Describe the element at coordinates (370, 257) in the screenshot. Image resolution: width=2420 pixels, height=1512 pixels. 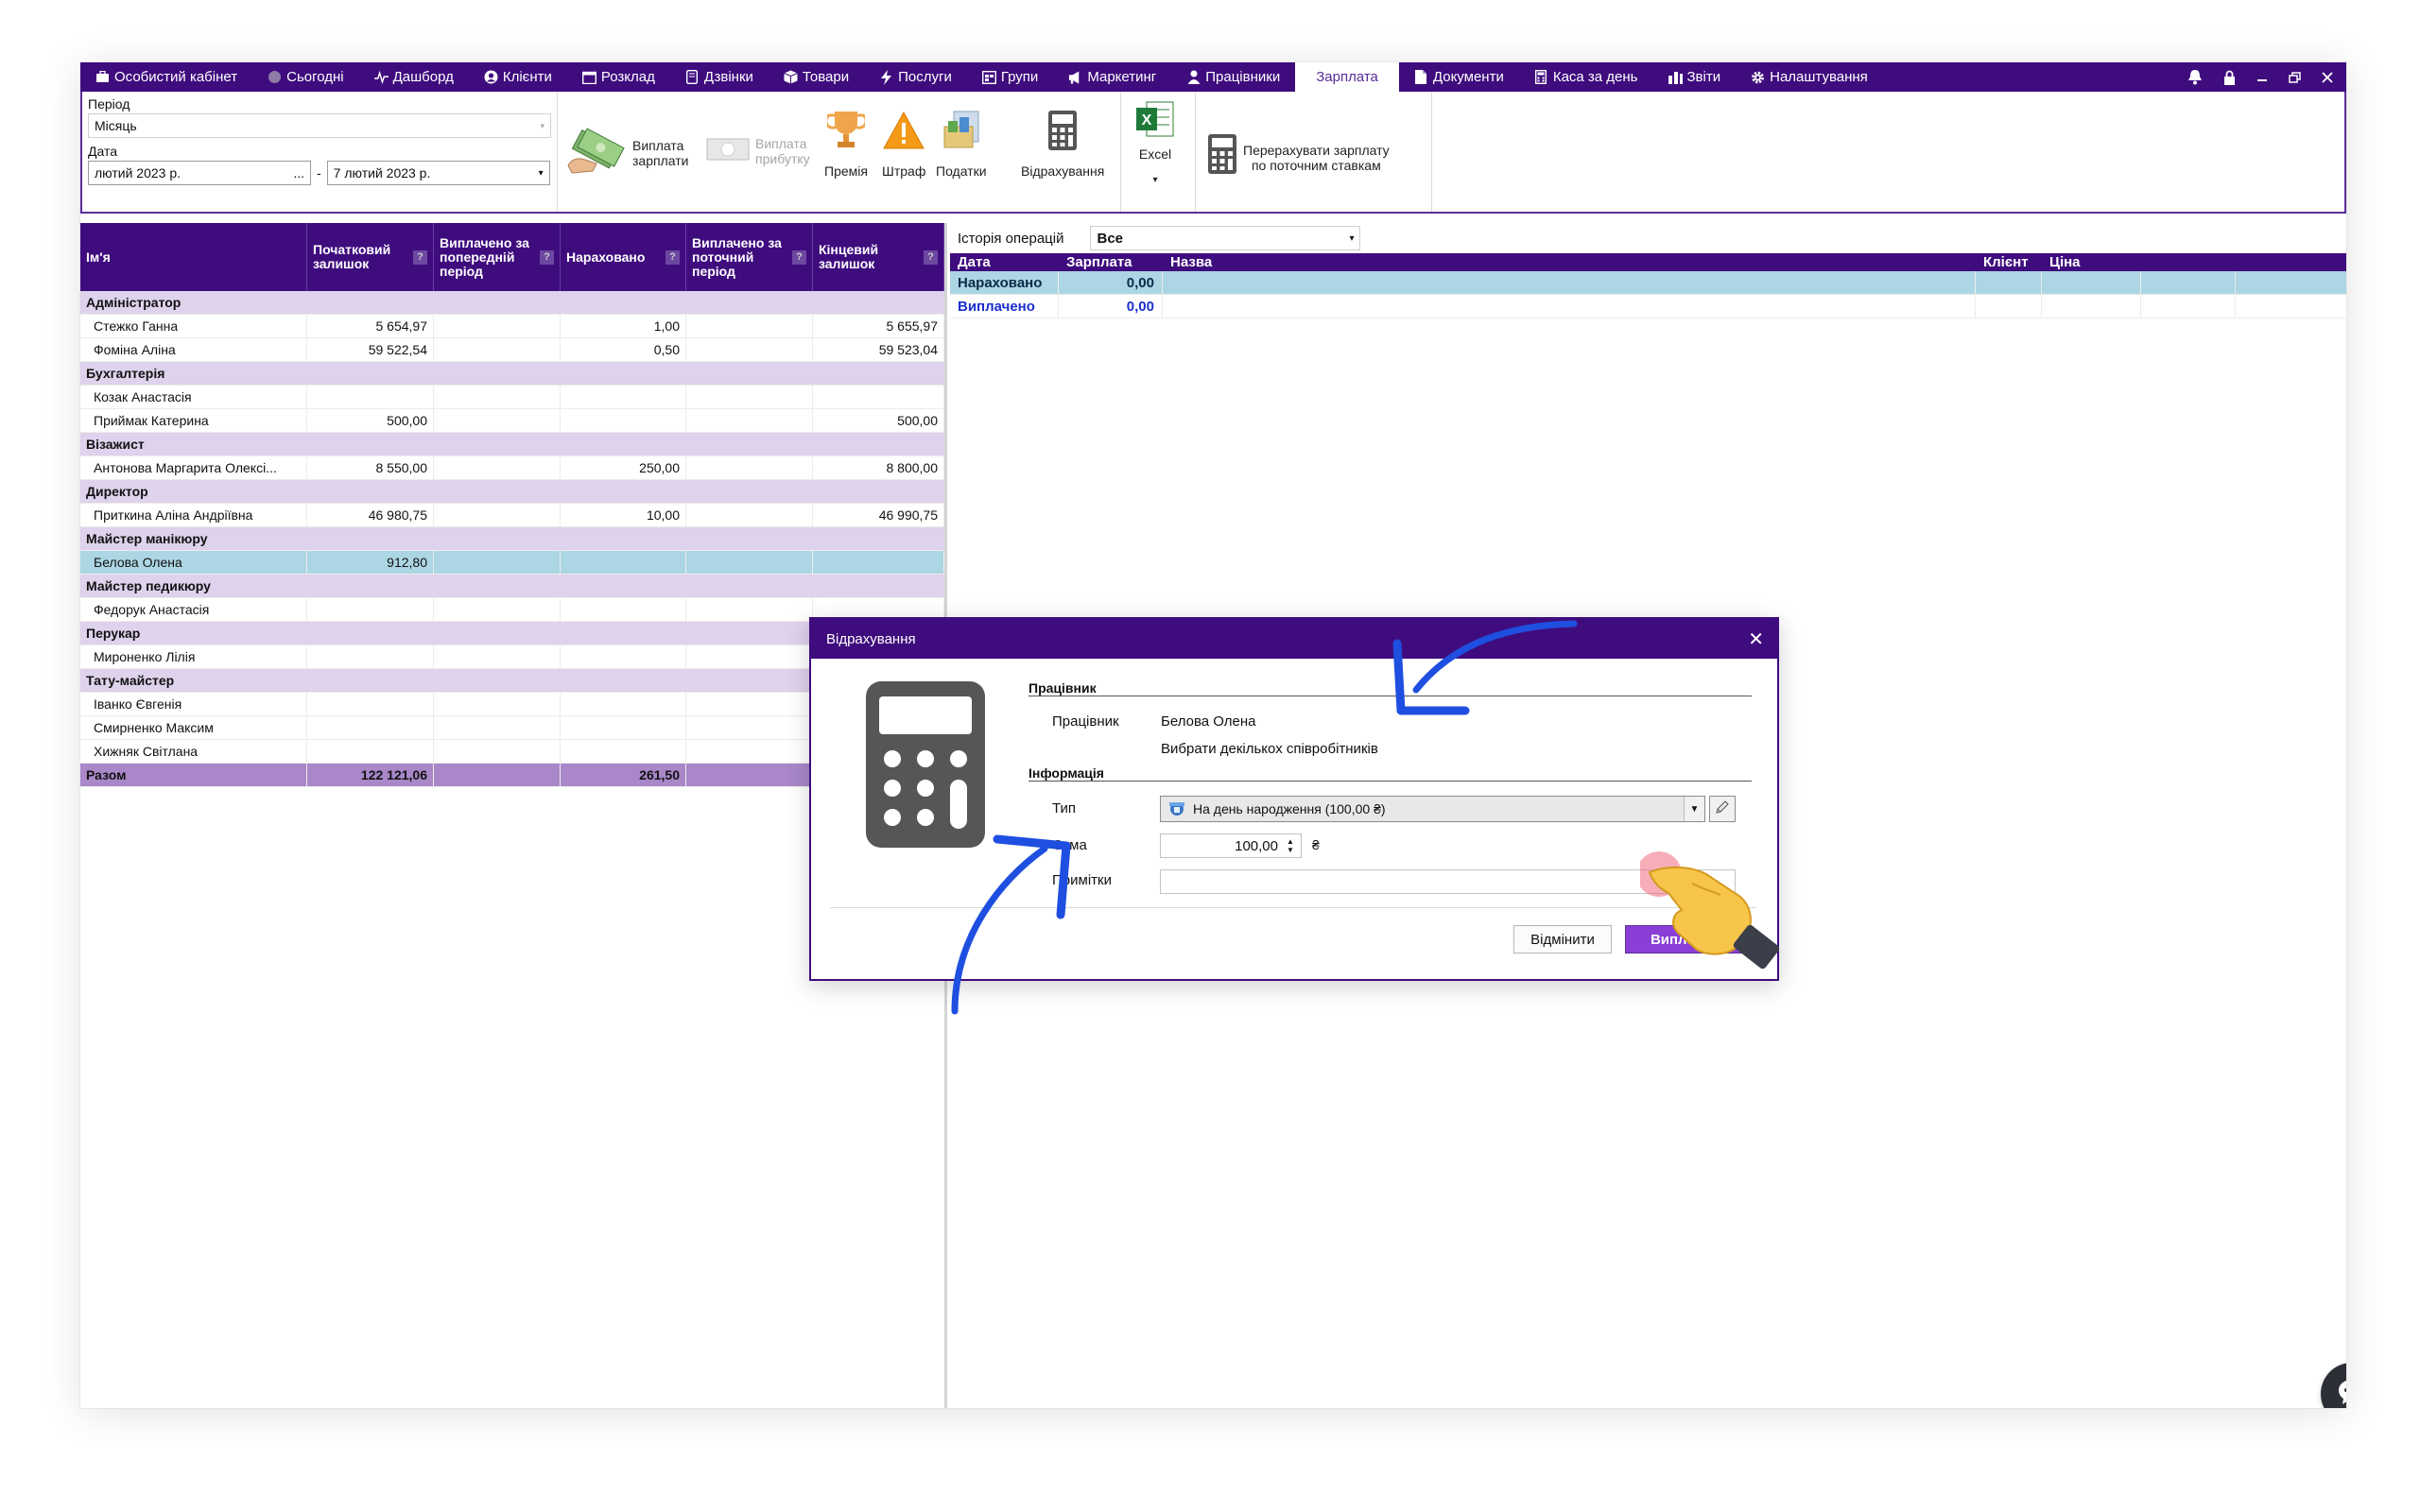
I see `col-header-start-balance: Початковий залишок?` at that location.